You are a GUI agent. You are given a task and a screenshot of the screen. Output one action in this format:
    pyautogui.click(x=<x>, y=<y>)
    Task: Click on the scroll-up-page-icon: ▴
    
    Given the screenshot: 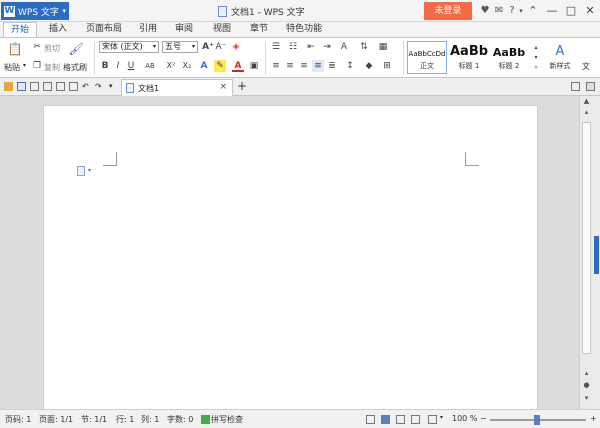 What is the action you would take?
    pyautogui.click(x=586, y=112)
    